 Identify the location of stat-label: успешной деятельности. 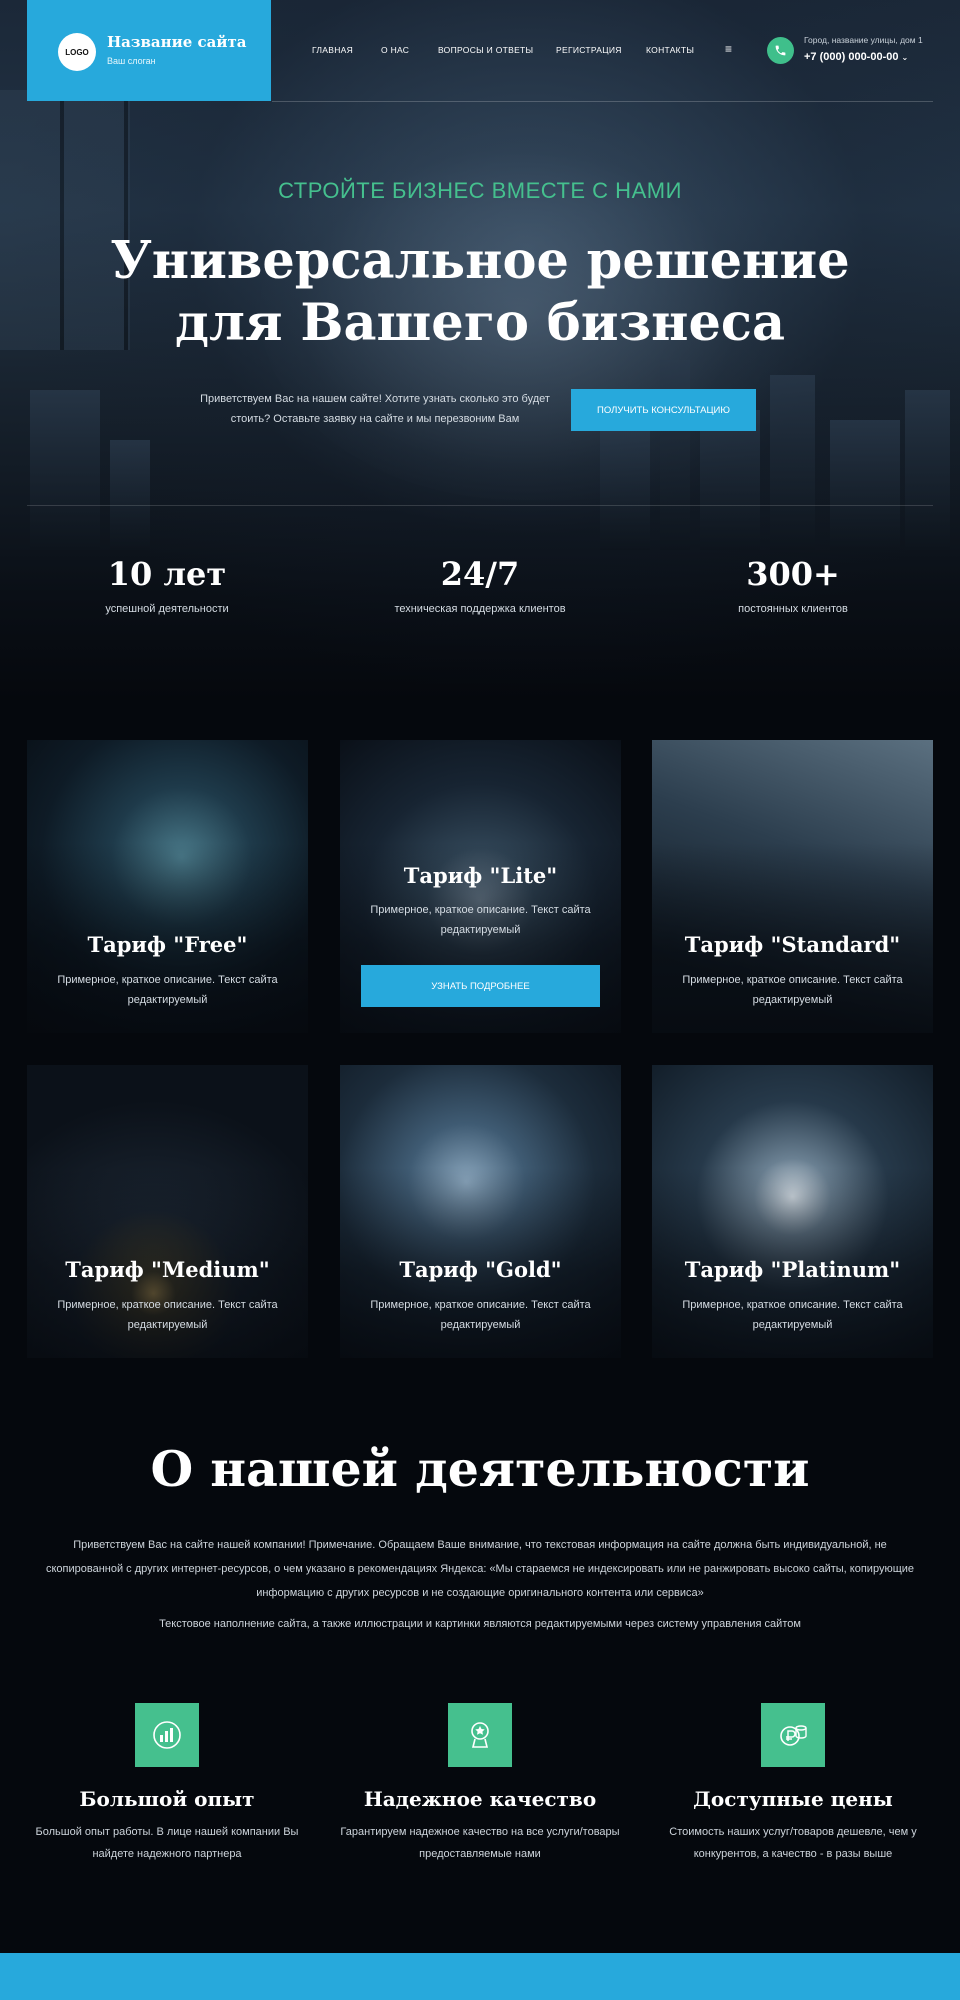
(167, 609).